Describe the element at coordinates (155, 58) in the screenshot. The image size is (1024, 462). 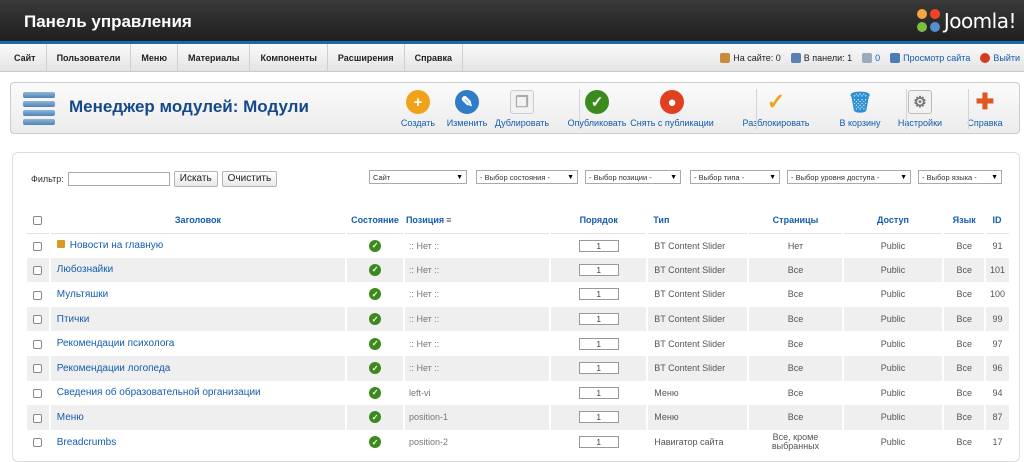
I see `menu-item: Меню` at that location.